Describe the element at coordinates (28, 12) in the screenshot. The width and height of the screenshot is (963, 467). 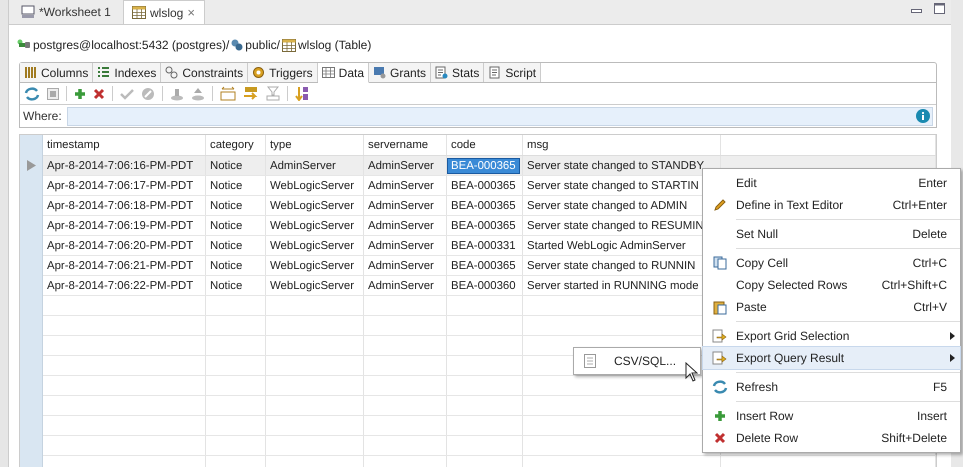
I see `sql-file-icon` at that location.